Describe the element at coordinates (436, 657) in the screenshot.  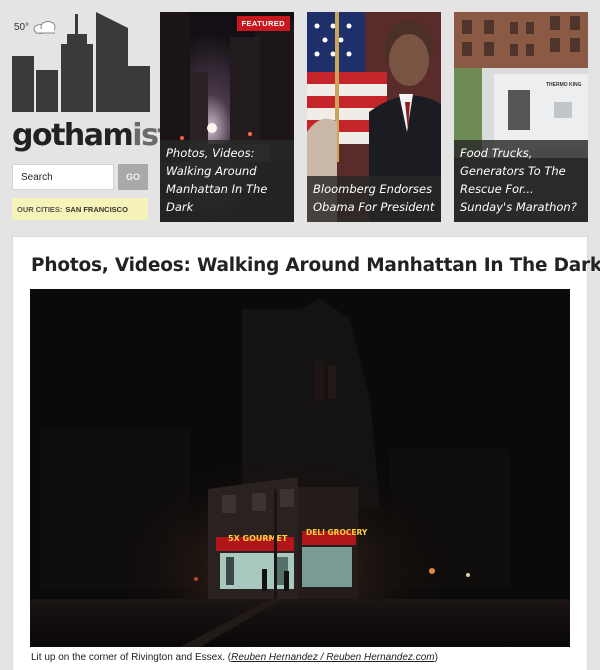
I see `photo-caption-end: )` at that location.